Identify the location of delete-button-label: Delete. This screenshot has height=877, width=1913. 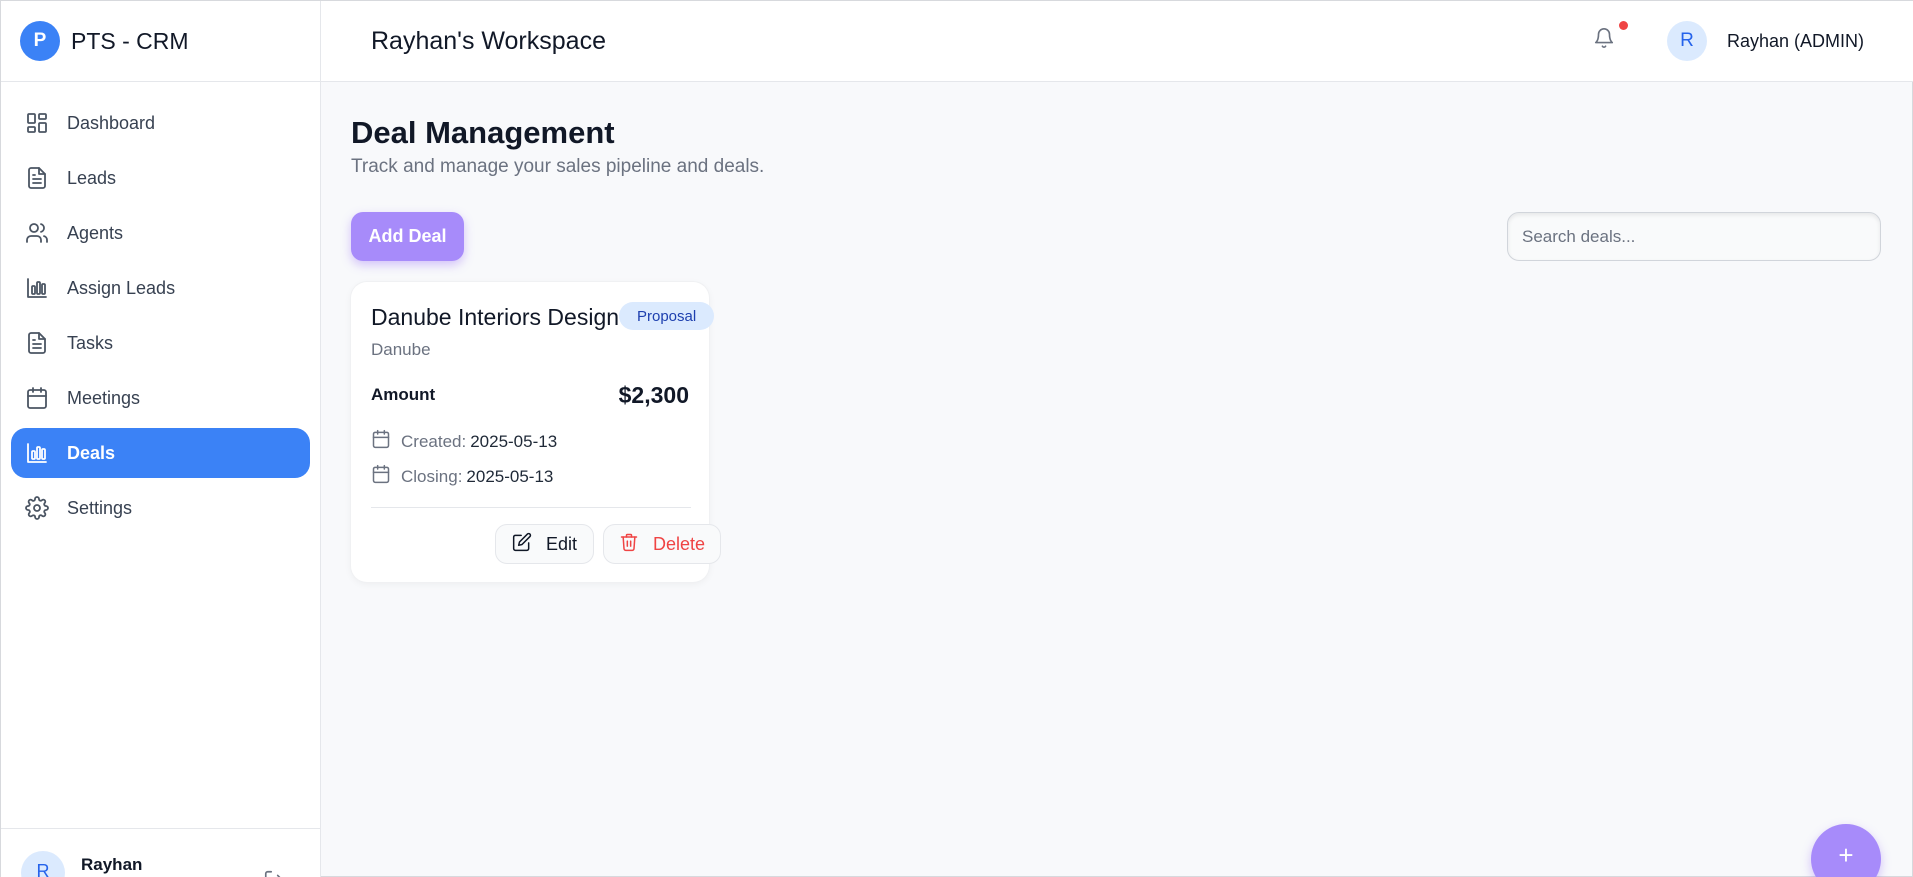
(679, 543).